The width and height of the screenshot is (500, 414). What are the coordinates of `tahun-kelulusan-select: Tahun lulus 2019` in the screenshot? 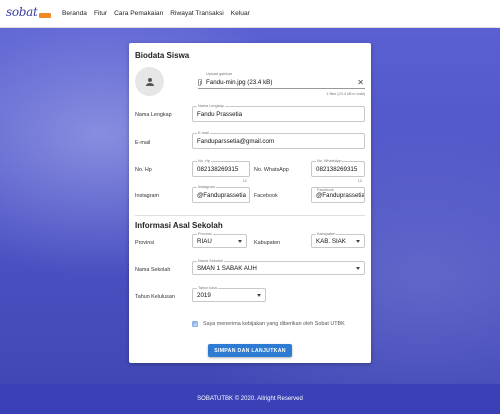 It's located at (229, 294).